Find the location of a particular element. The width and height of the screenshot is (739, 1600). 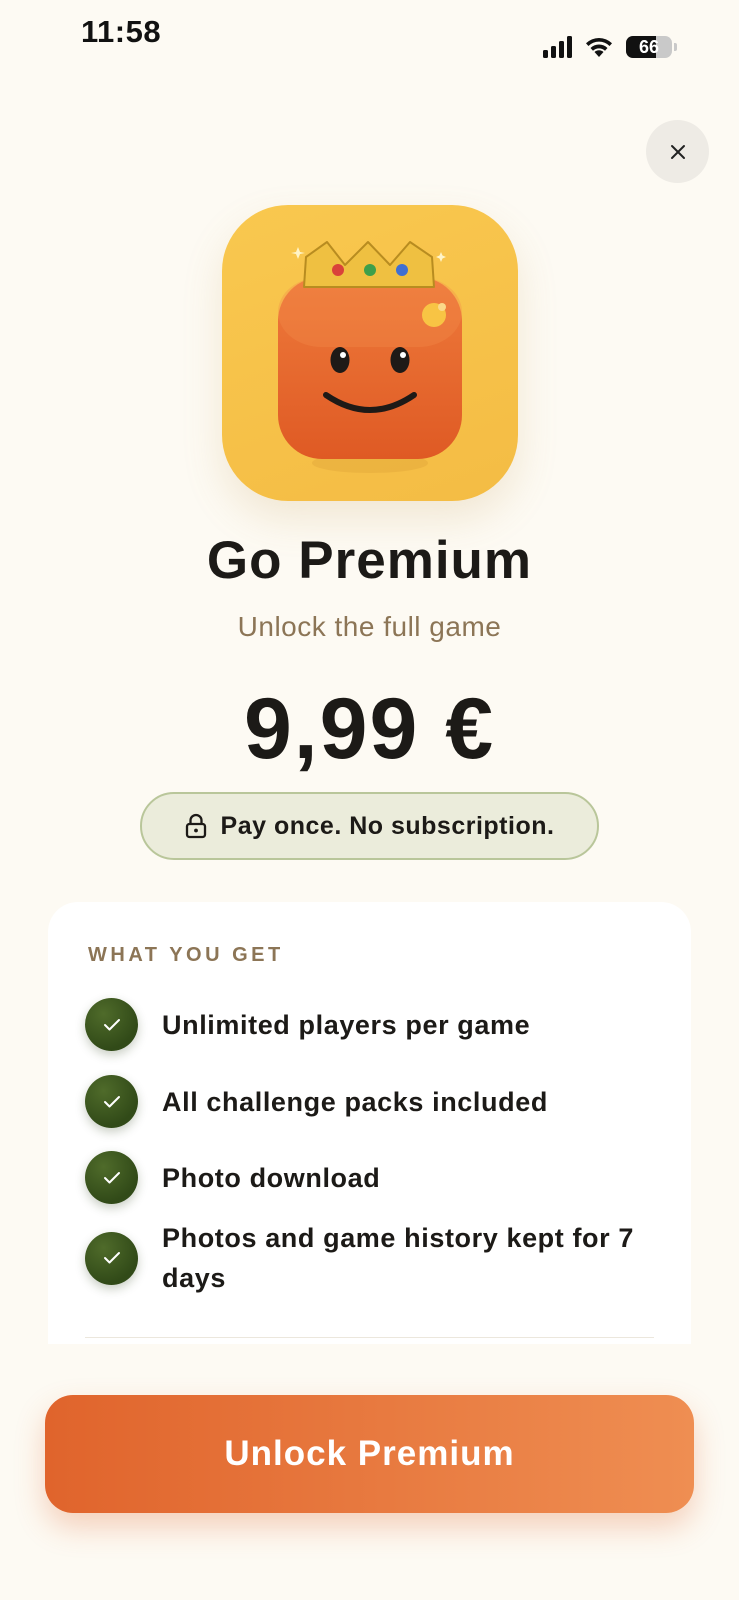

lock-icon is located at coordinates (195, 826).